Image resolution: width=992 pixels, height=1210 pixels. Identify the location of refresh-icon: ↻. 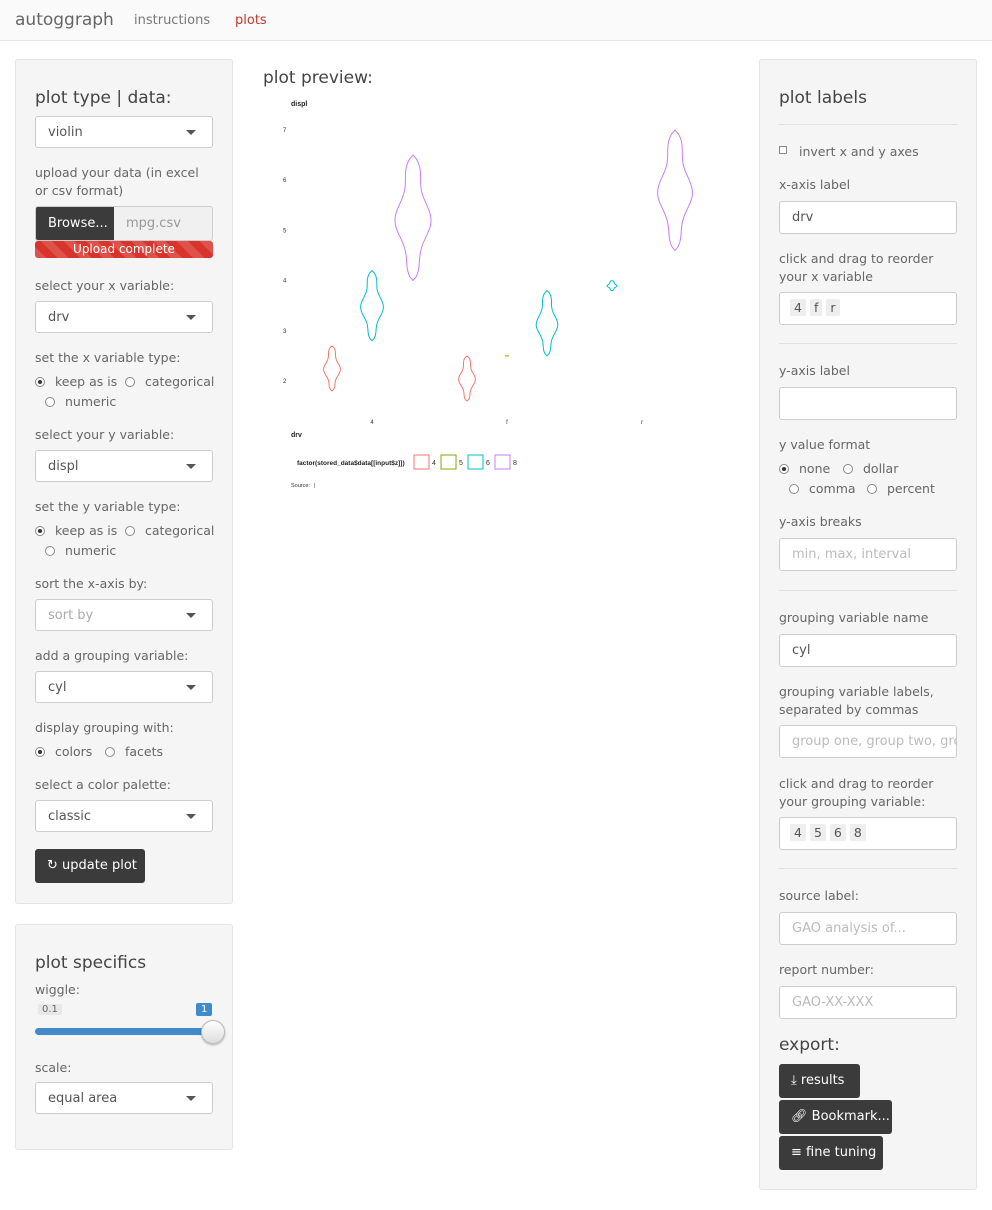
(52, 865).